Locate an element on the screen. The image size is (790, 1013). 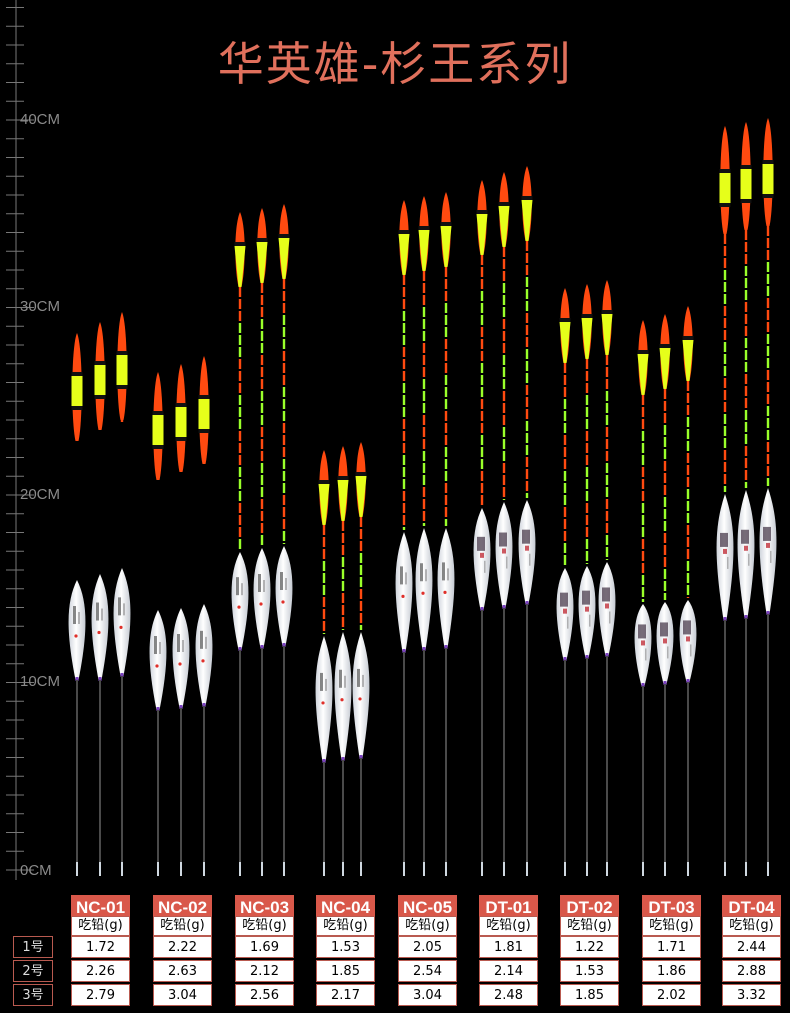
value-cell: 3.32 is located at coordinates (751, 995).